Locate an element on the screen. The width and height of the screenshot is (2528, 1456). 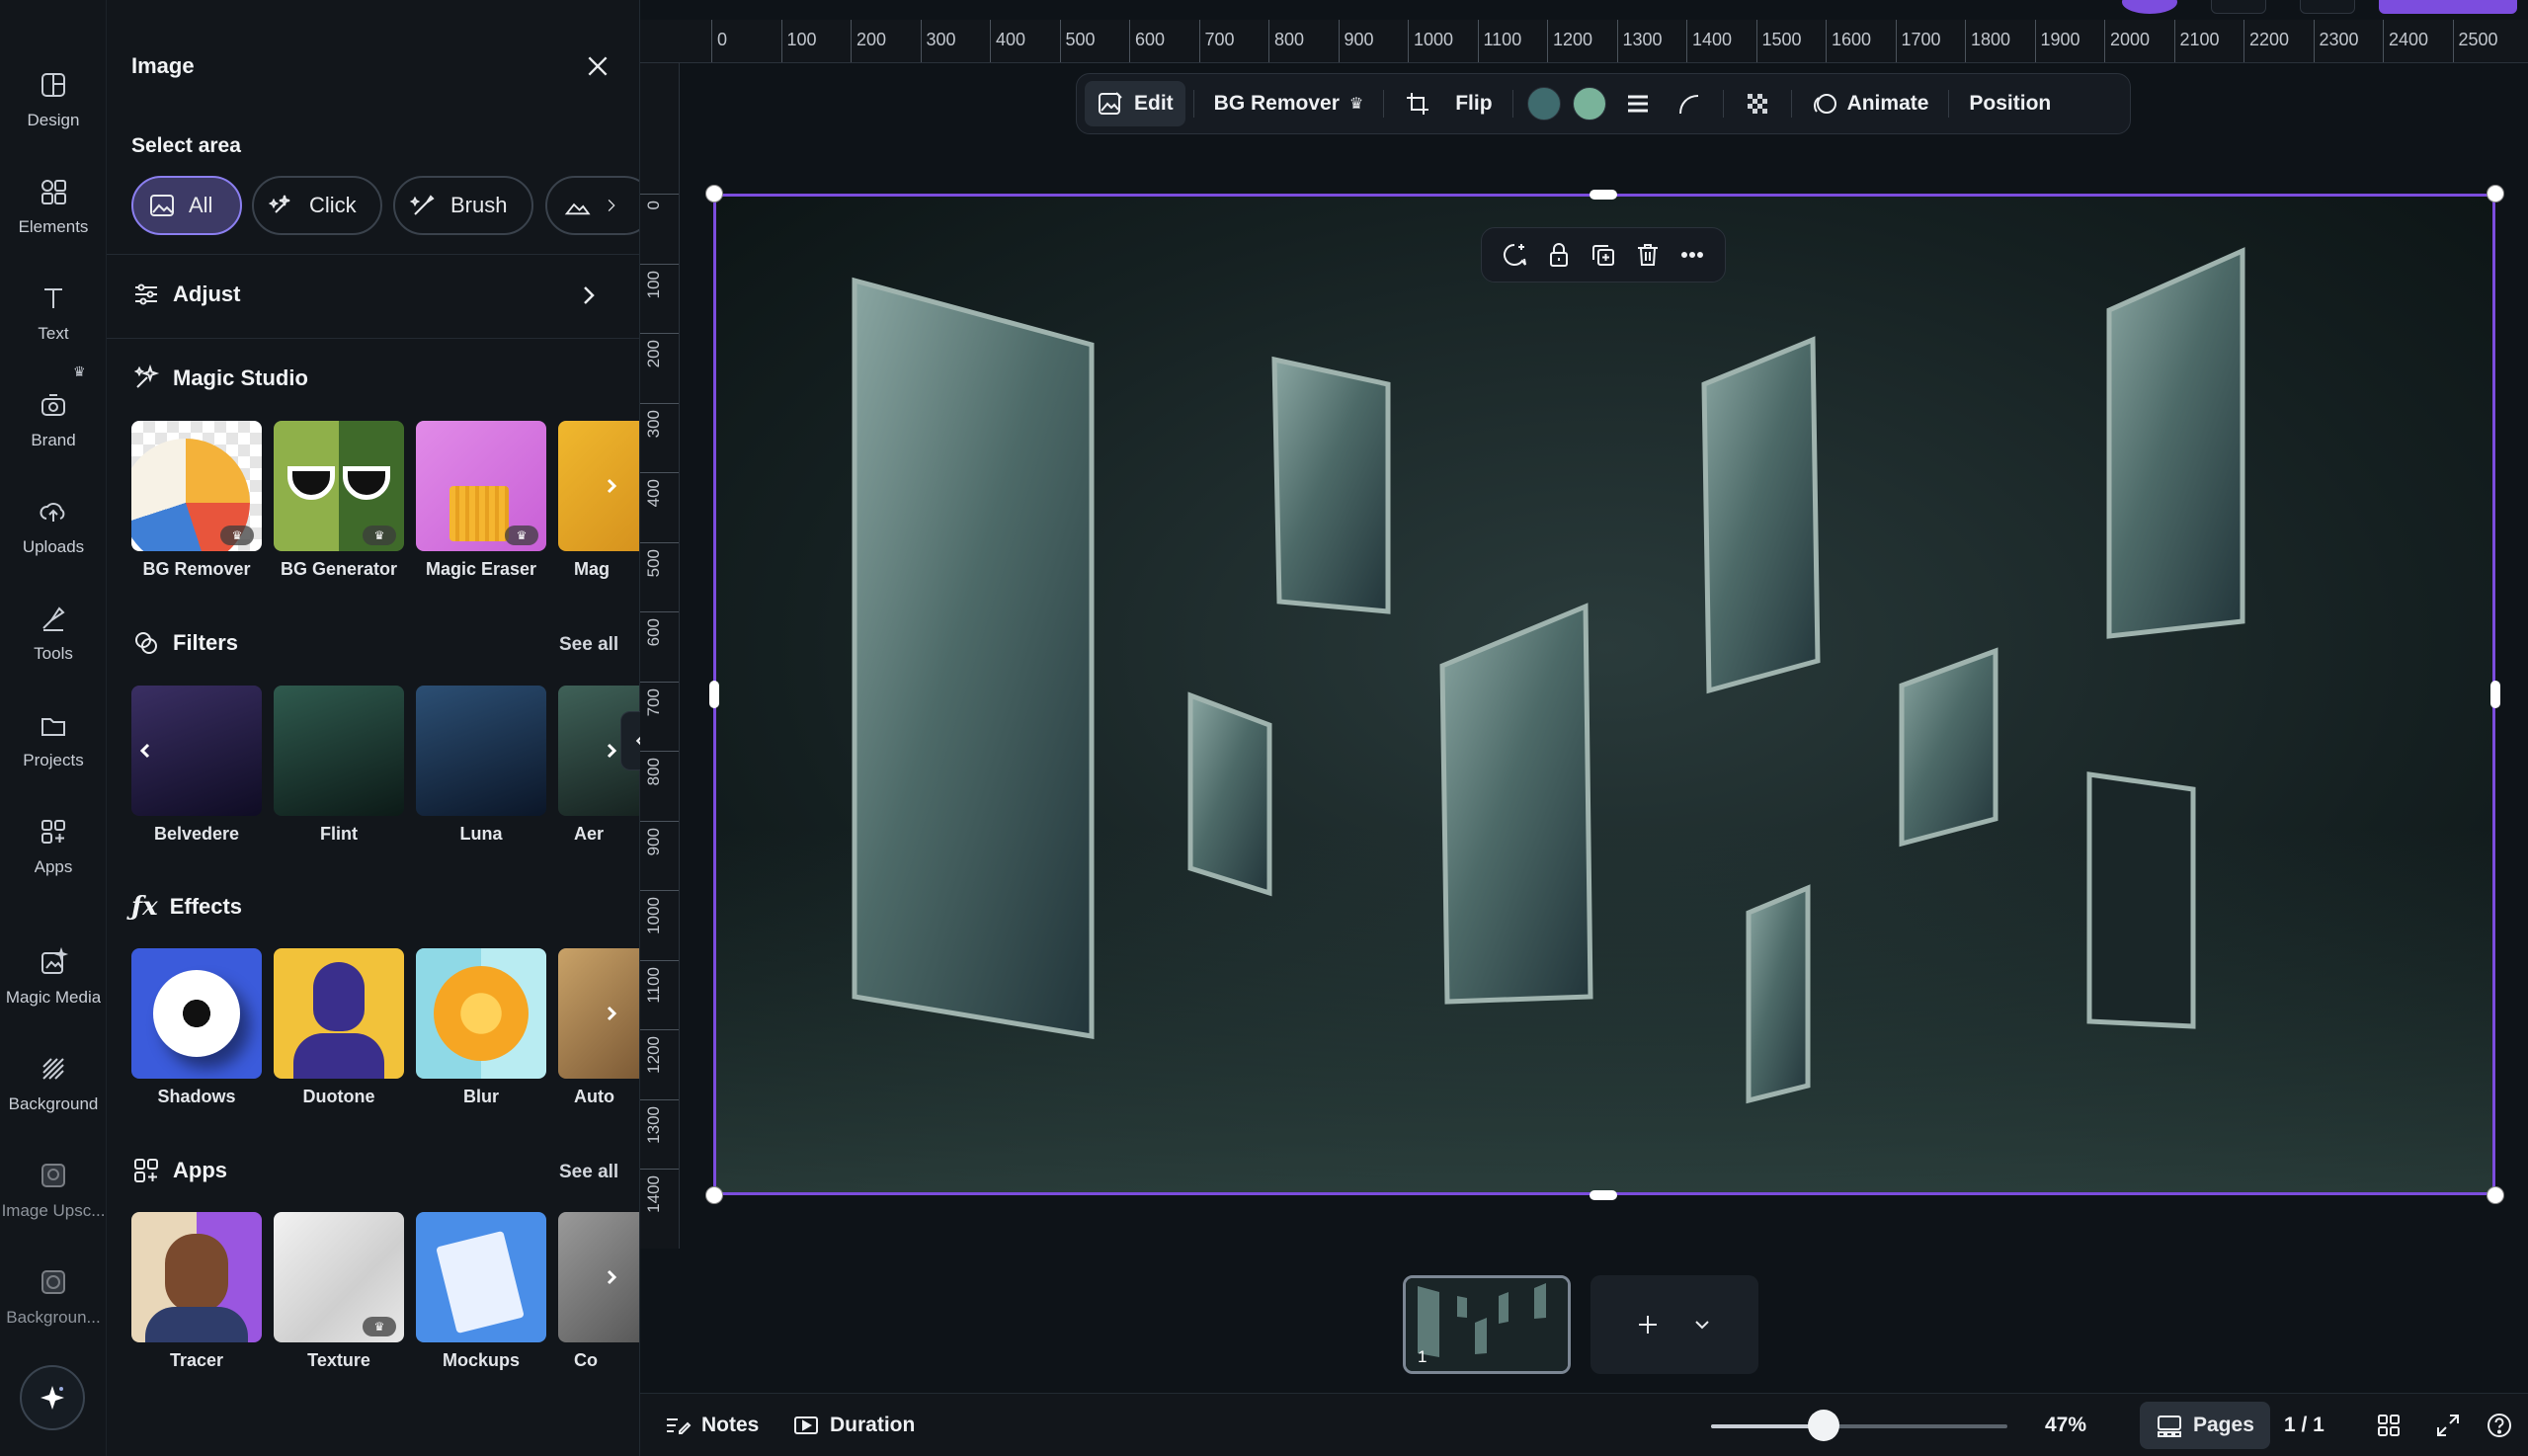
add-page-button is located at coordinates (1674, 1324).